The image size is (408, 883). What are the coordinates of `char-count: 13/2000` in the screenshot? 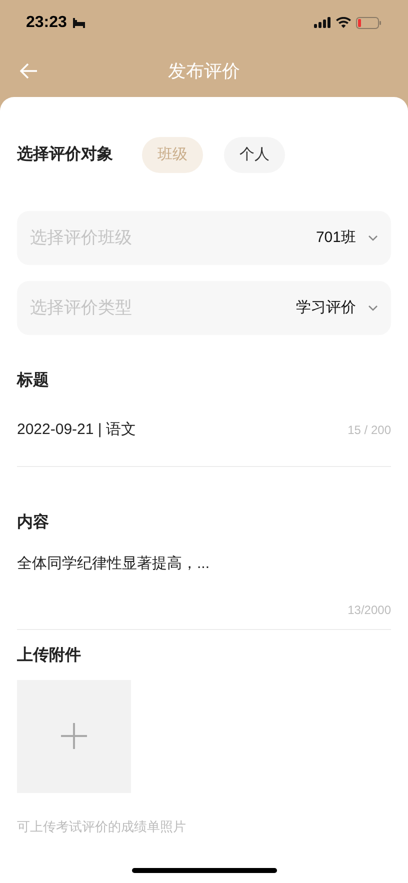 It's located at (369, 610).